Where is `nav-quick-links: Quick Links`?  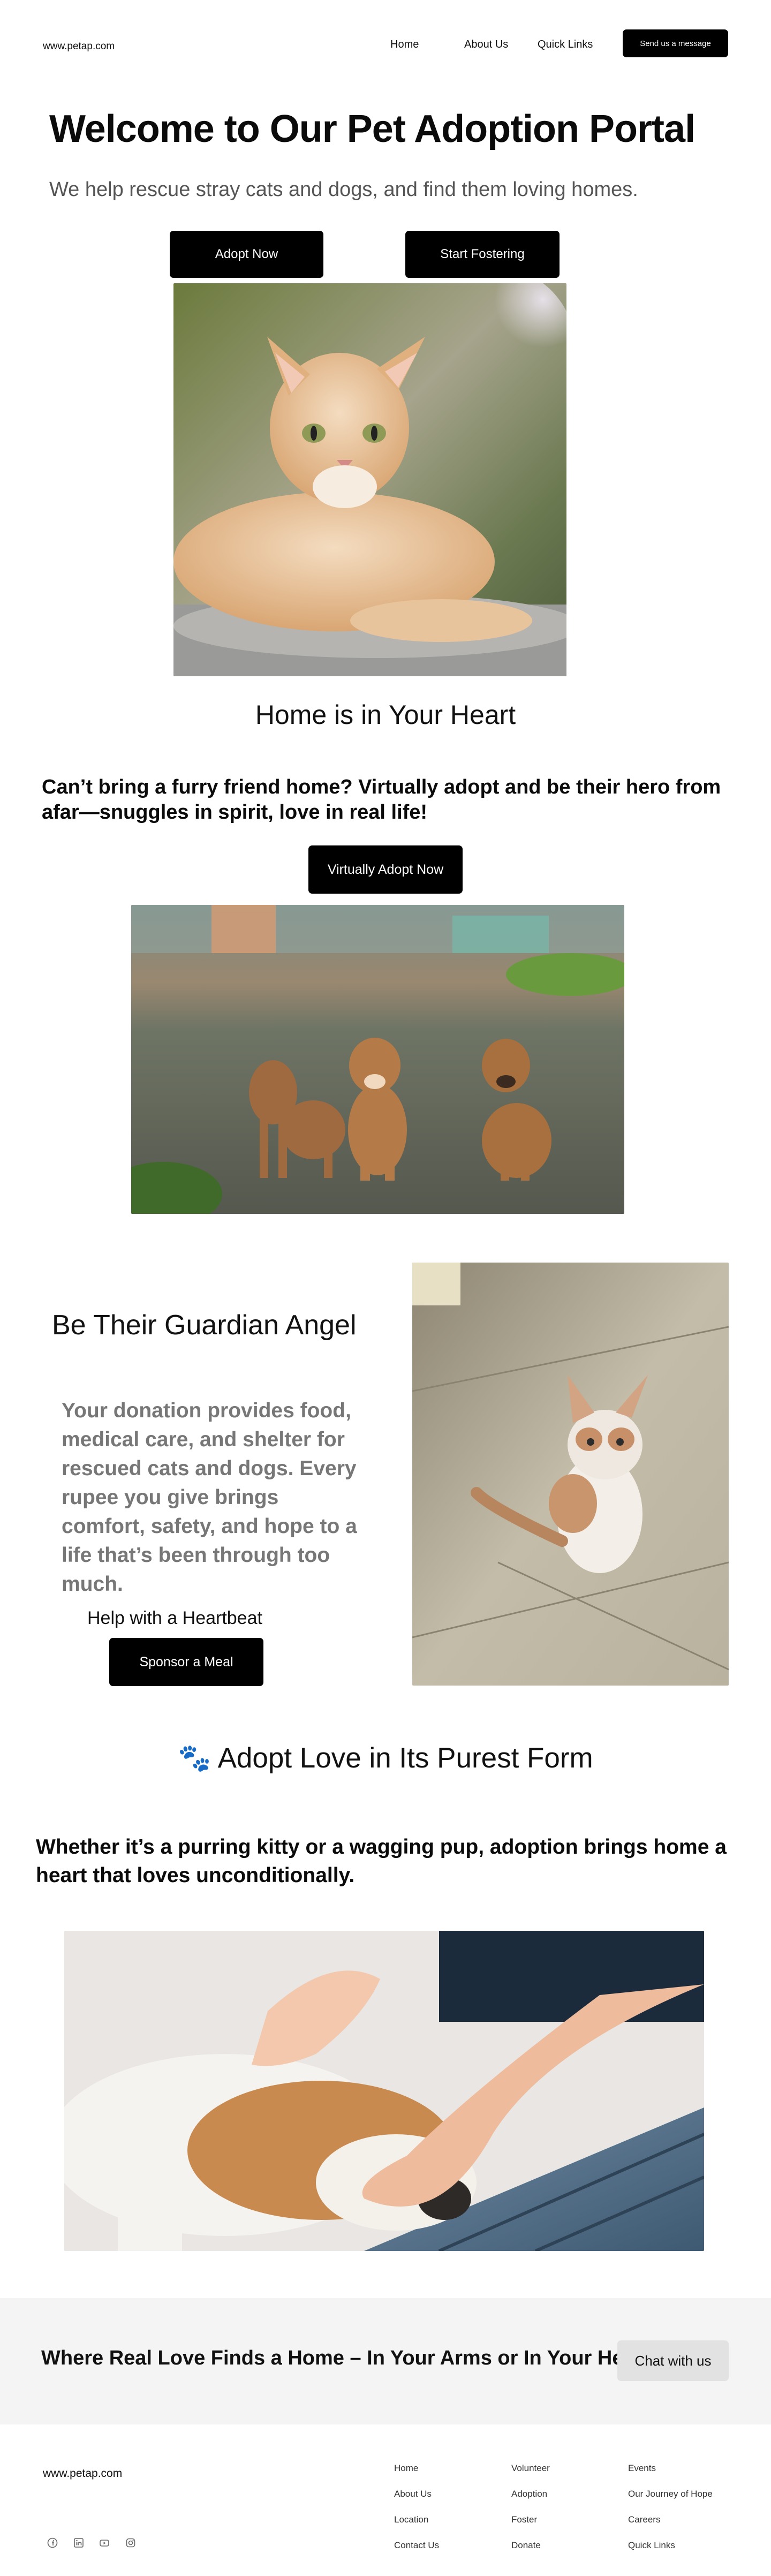
nav-quick-links: Quick Links is located at coordinates (565, 44).